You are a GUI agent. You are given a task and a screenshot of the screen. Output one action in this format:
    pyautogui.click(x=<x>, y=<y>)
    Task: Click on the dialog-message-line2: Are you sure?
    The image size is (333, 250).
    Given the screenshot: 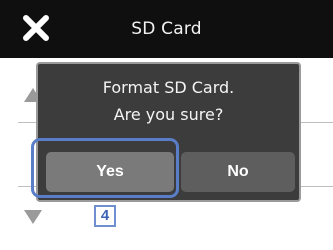 What is the action you would take?
    pyautogui.click(x=168, y=114)
    